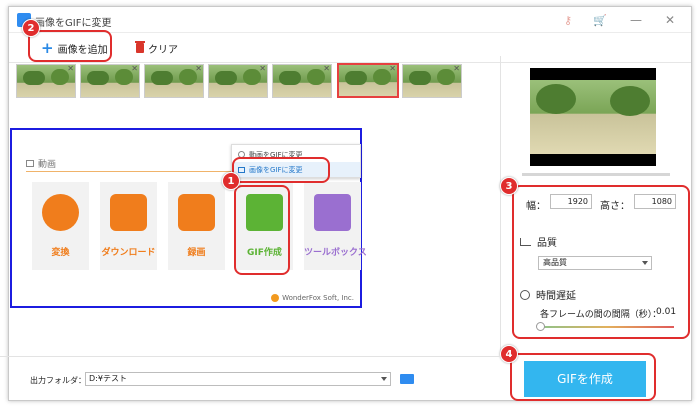  What do you see at coordinates (30, 163) in the screenshot?
I see `video-icon` at bounding box center [30, 163].